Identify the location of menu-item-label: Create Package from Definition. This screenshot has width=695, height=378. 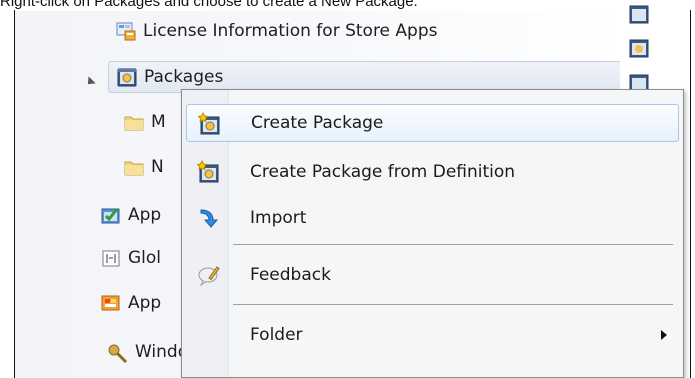
(383, 172).